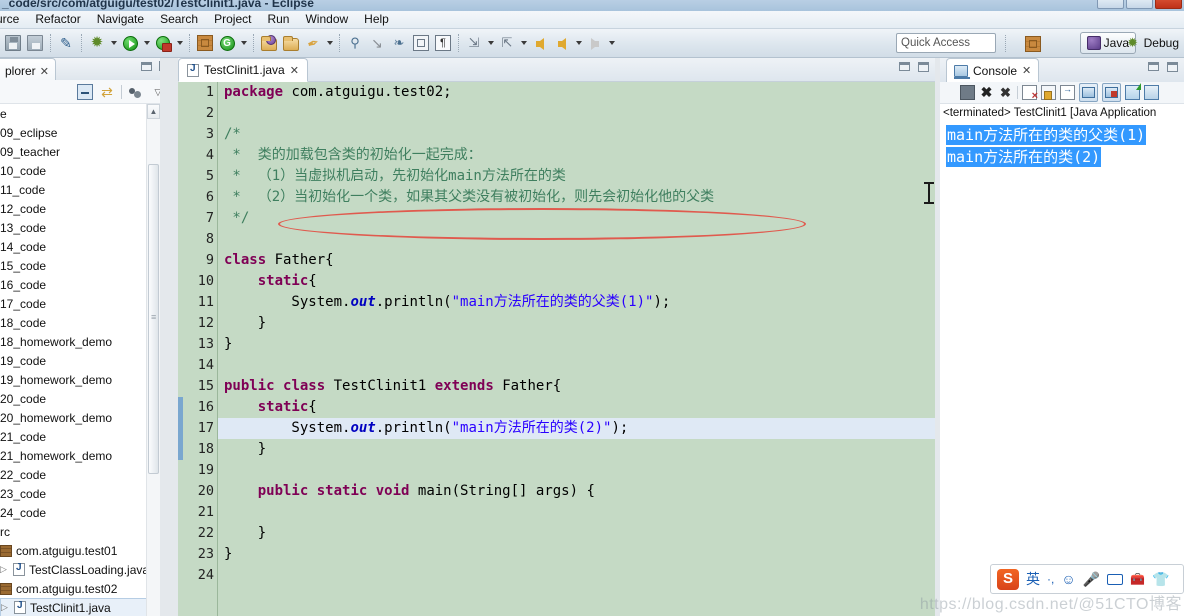 This screenshot has height=616, width=1184. What do you see at coordinates (1033, 579) in the screenshot?
I see `ime-mode-button: 英` at bounding box center [1033, 579].